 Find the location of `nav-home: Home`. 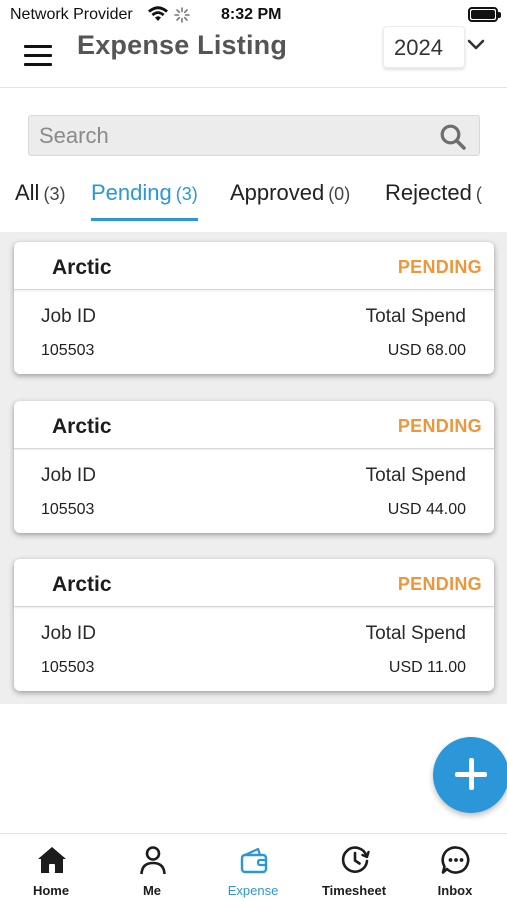

nav-home: Home is located at coordinates (51, 867).